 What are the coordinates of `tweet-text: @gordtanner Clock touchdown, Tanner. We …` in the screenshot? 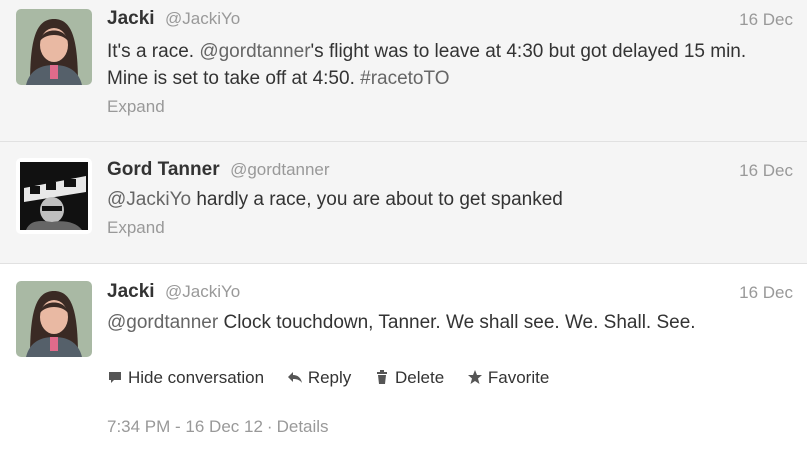 It's located at (447, 322).